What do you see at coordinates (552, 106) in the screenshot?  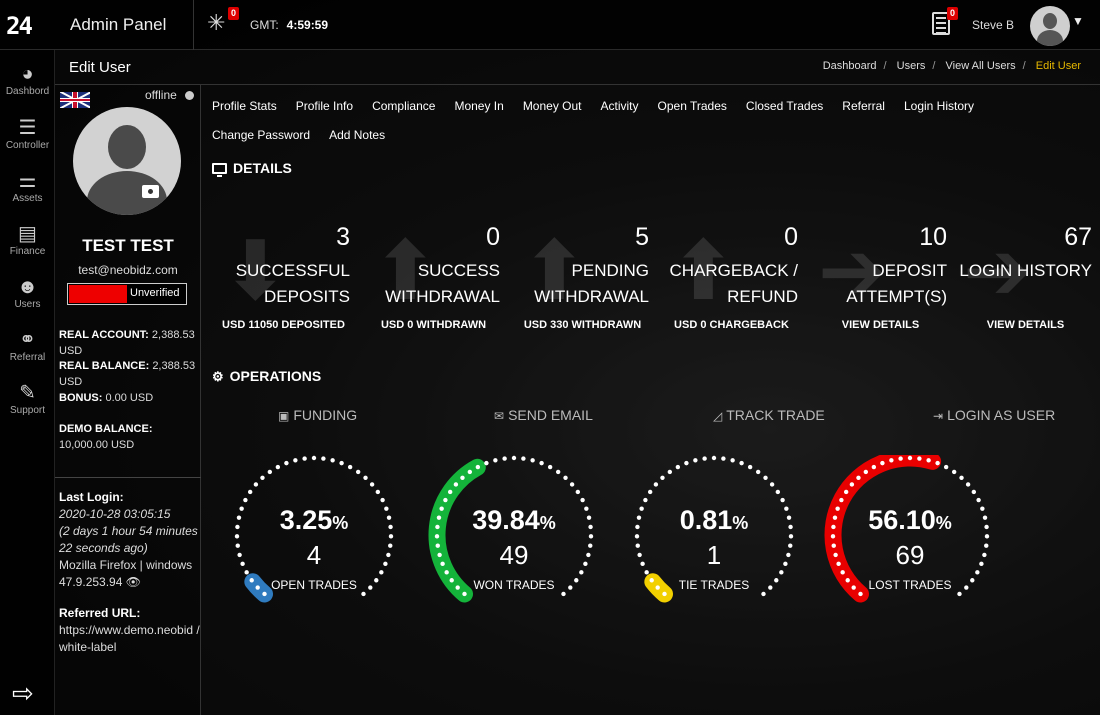 I see `tab-money-out: Money Out` at bounding box center [552, 106].